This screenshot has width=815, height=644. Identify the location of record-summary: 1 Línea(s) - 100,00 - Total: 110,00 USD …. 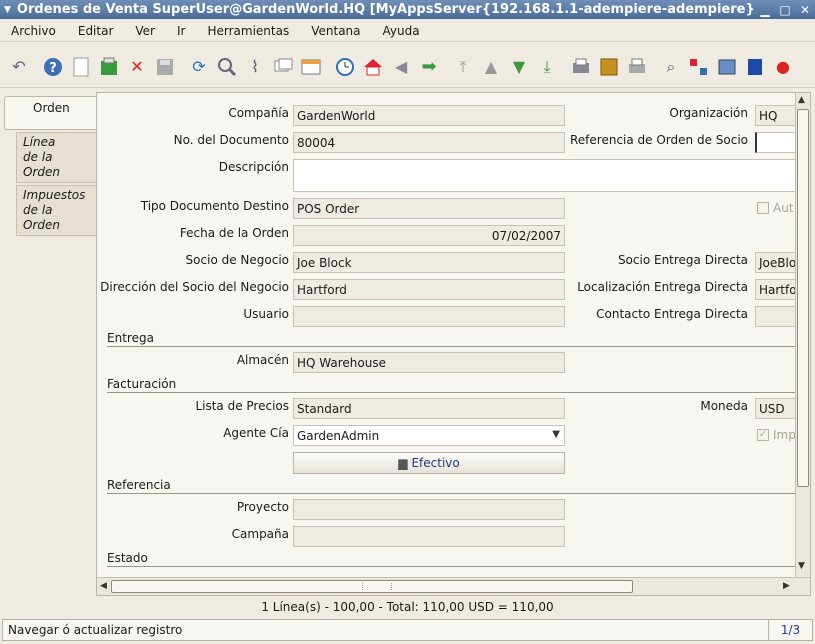
(407, 607).